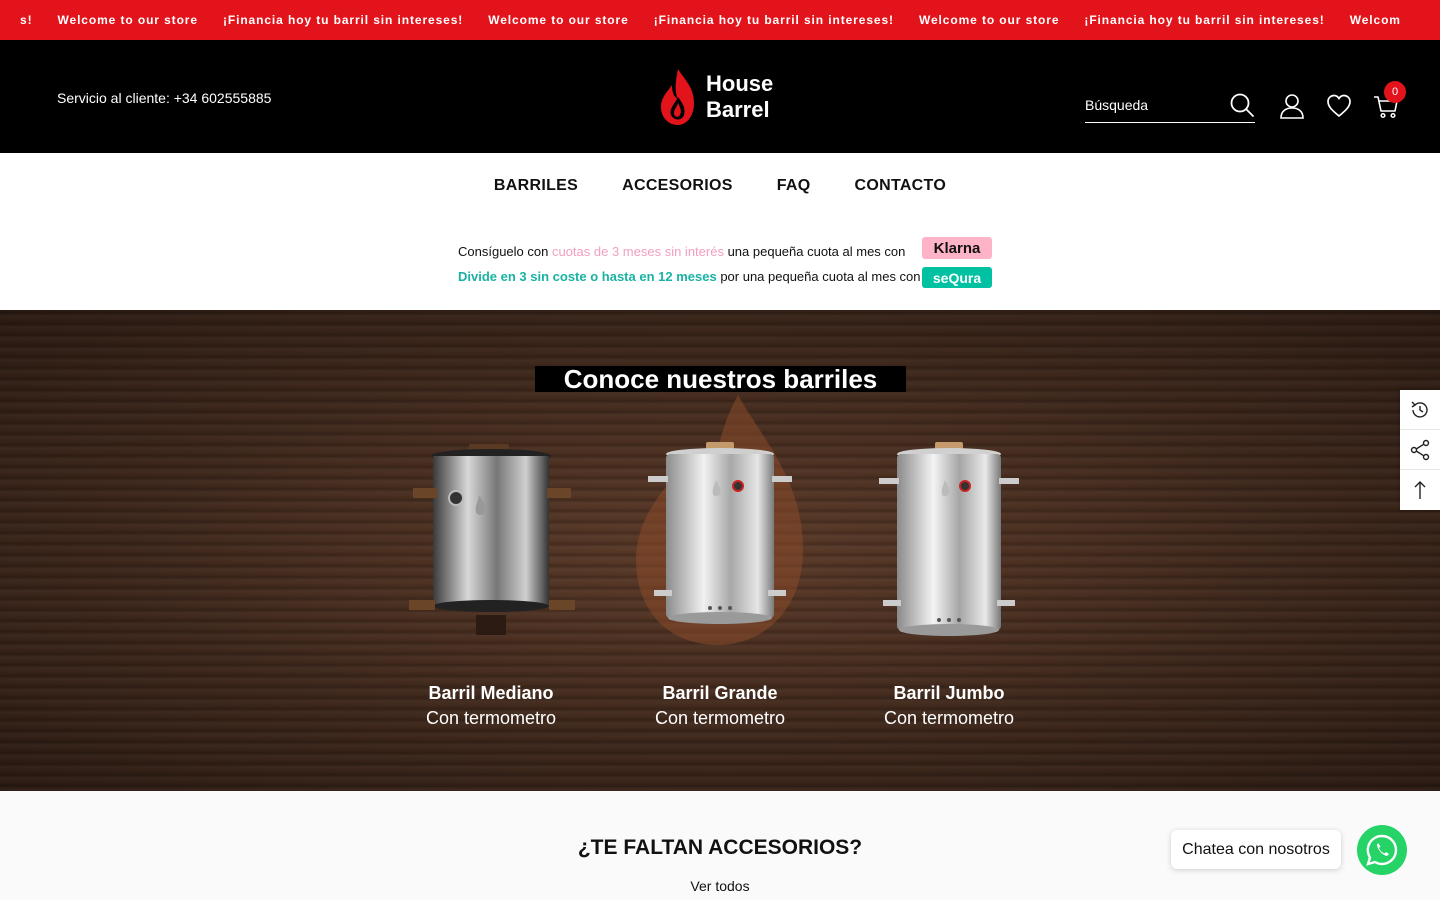 This screenshot has height=900, width=1440. Describe the element at coordinates (740, 83) in the screenshot. I see `logo-line-1: House` at that location.